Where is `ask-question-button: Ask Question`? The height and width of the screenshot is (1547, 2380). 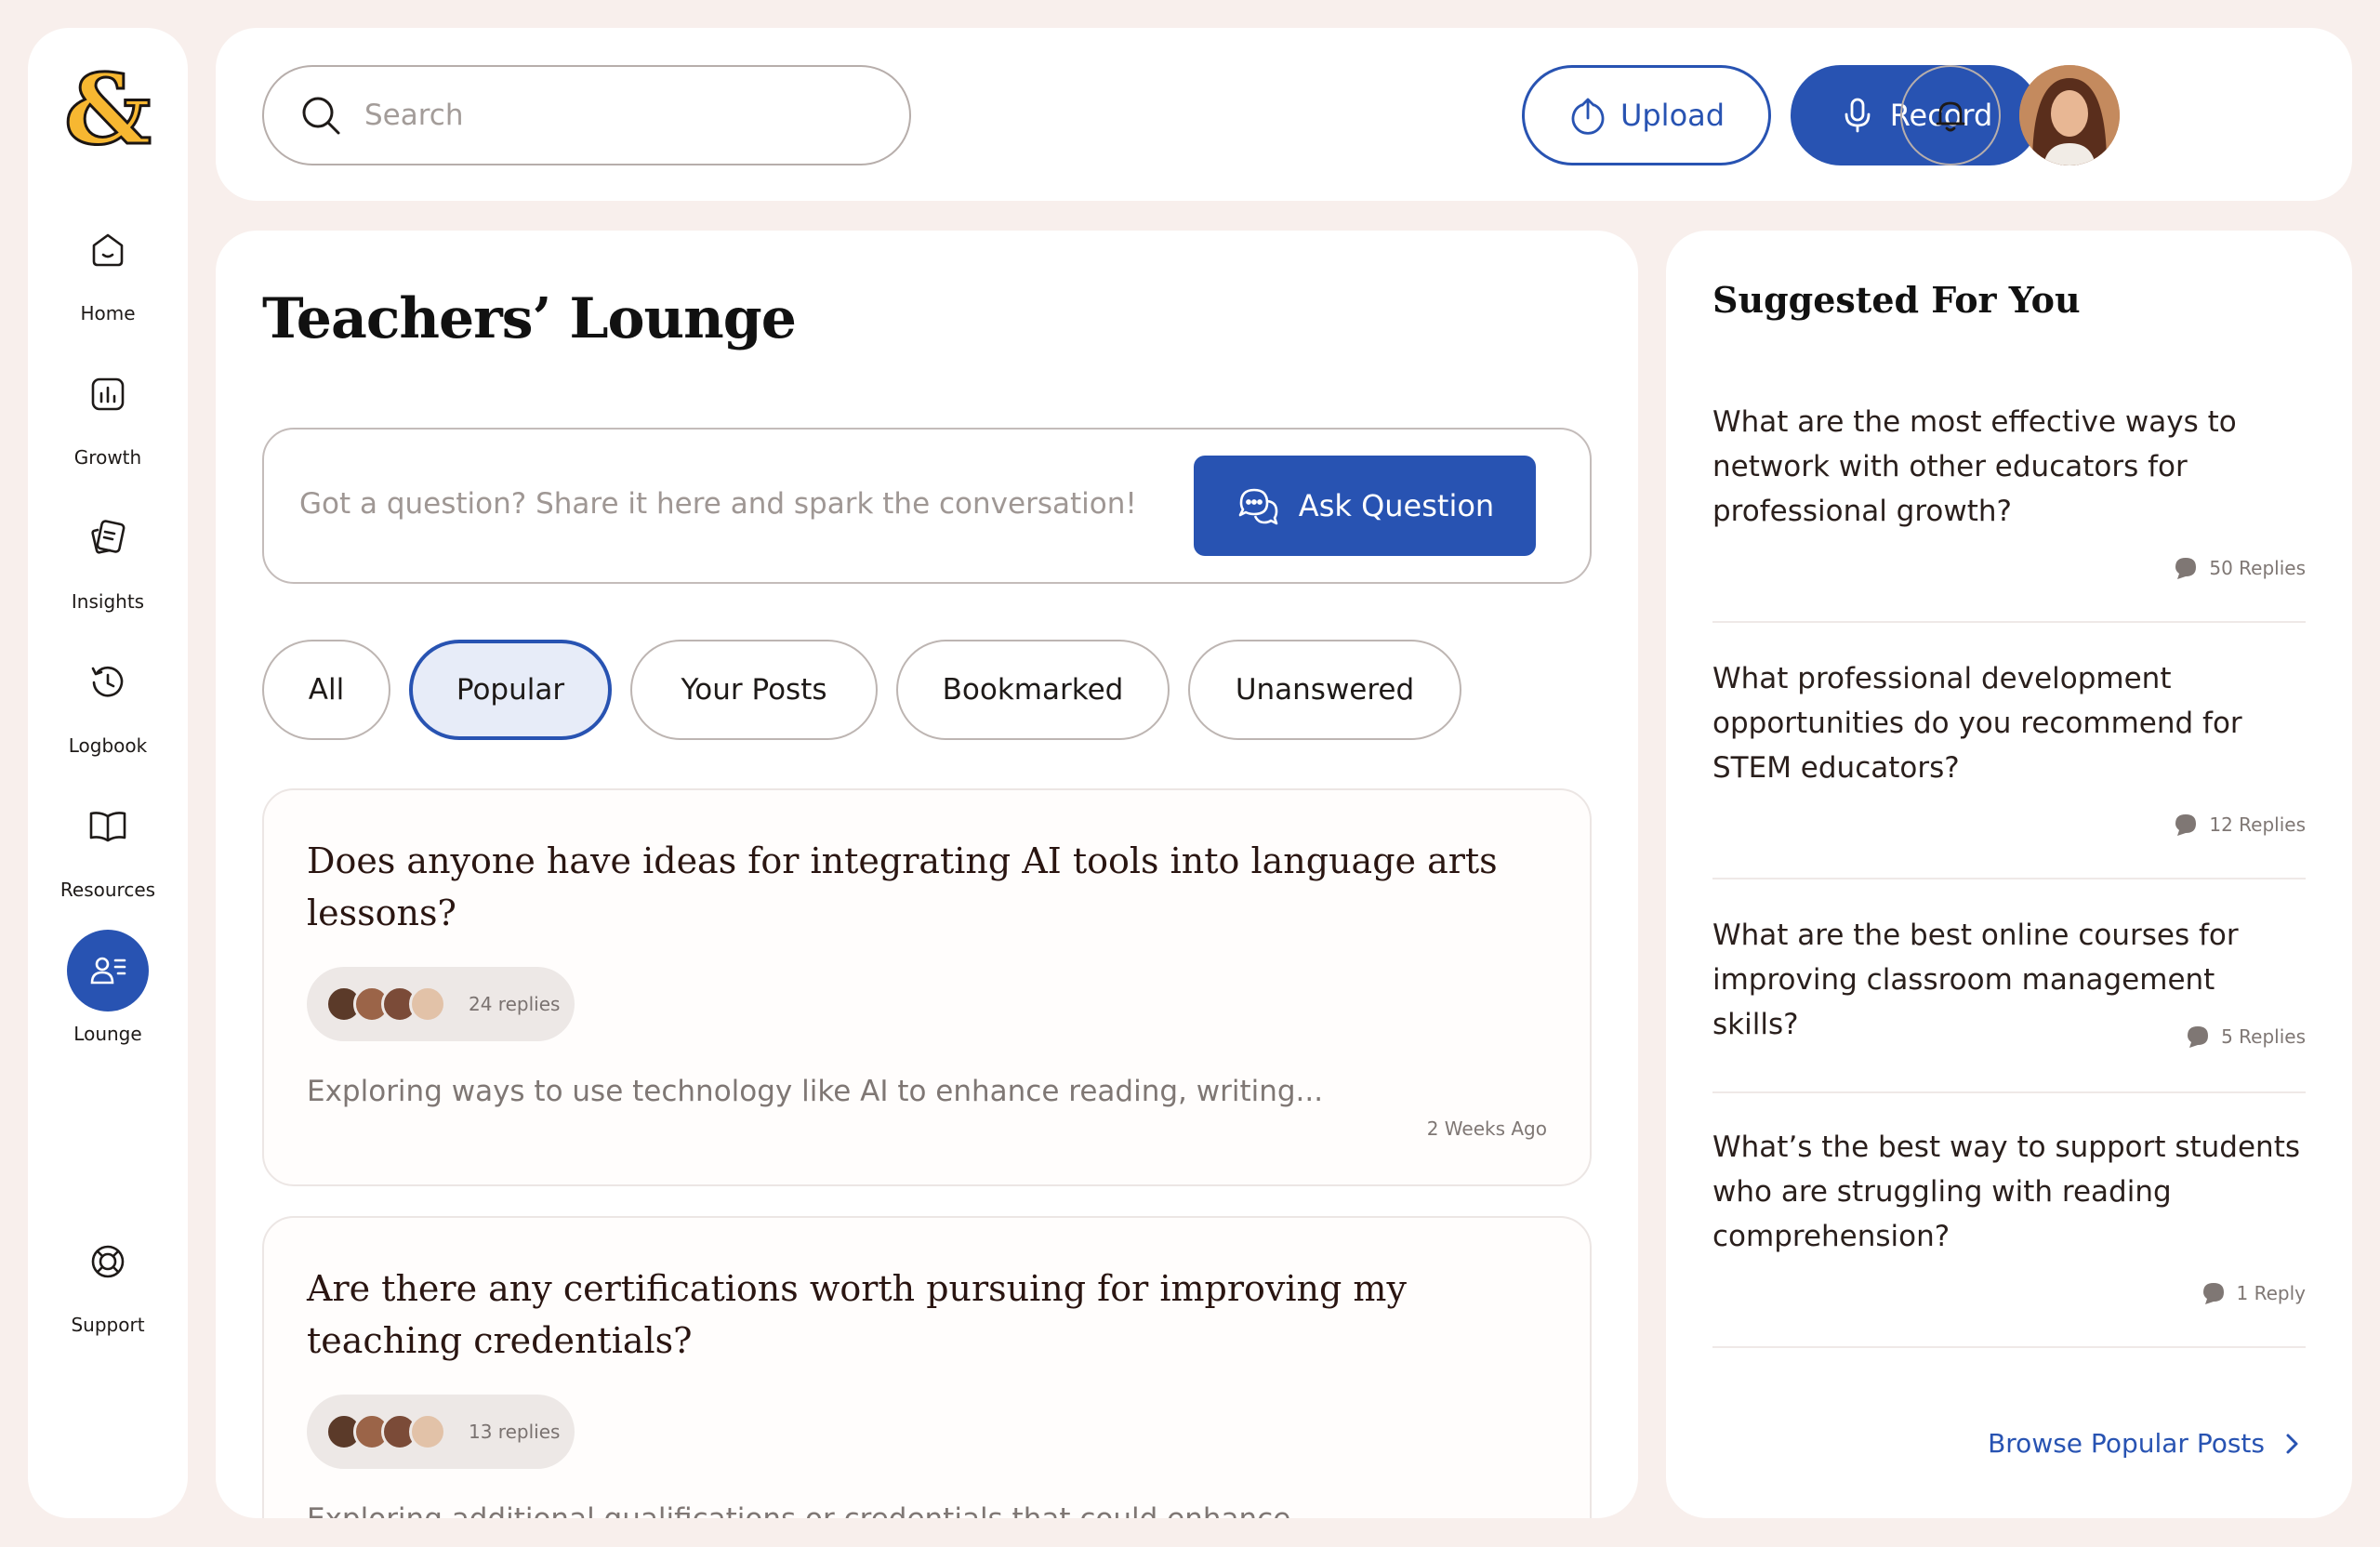 ask-question-button: Ask Question is located at coordinates (1365, 506).